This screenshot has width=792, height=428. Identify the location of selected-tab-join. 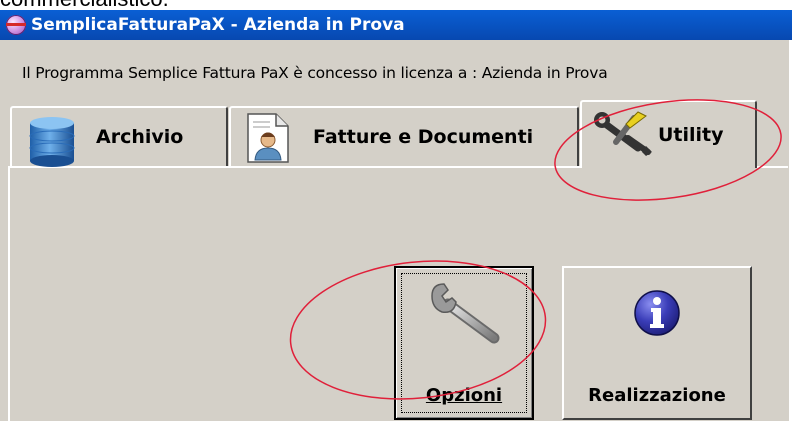
(667, 167).